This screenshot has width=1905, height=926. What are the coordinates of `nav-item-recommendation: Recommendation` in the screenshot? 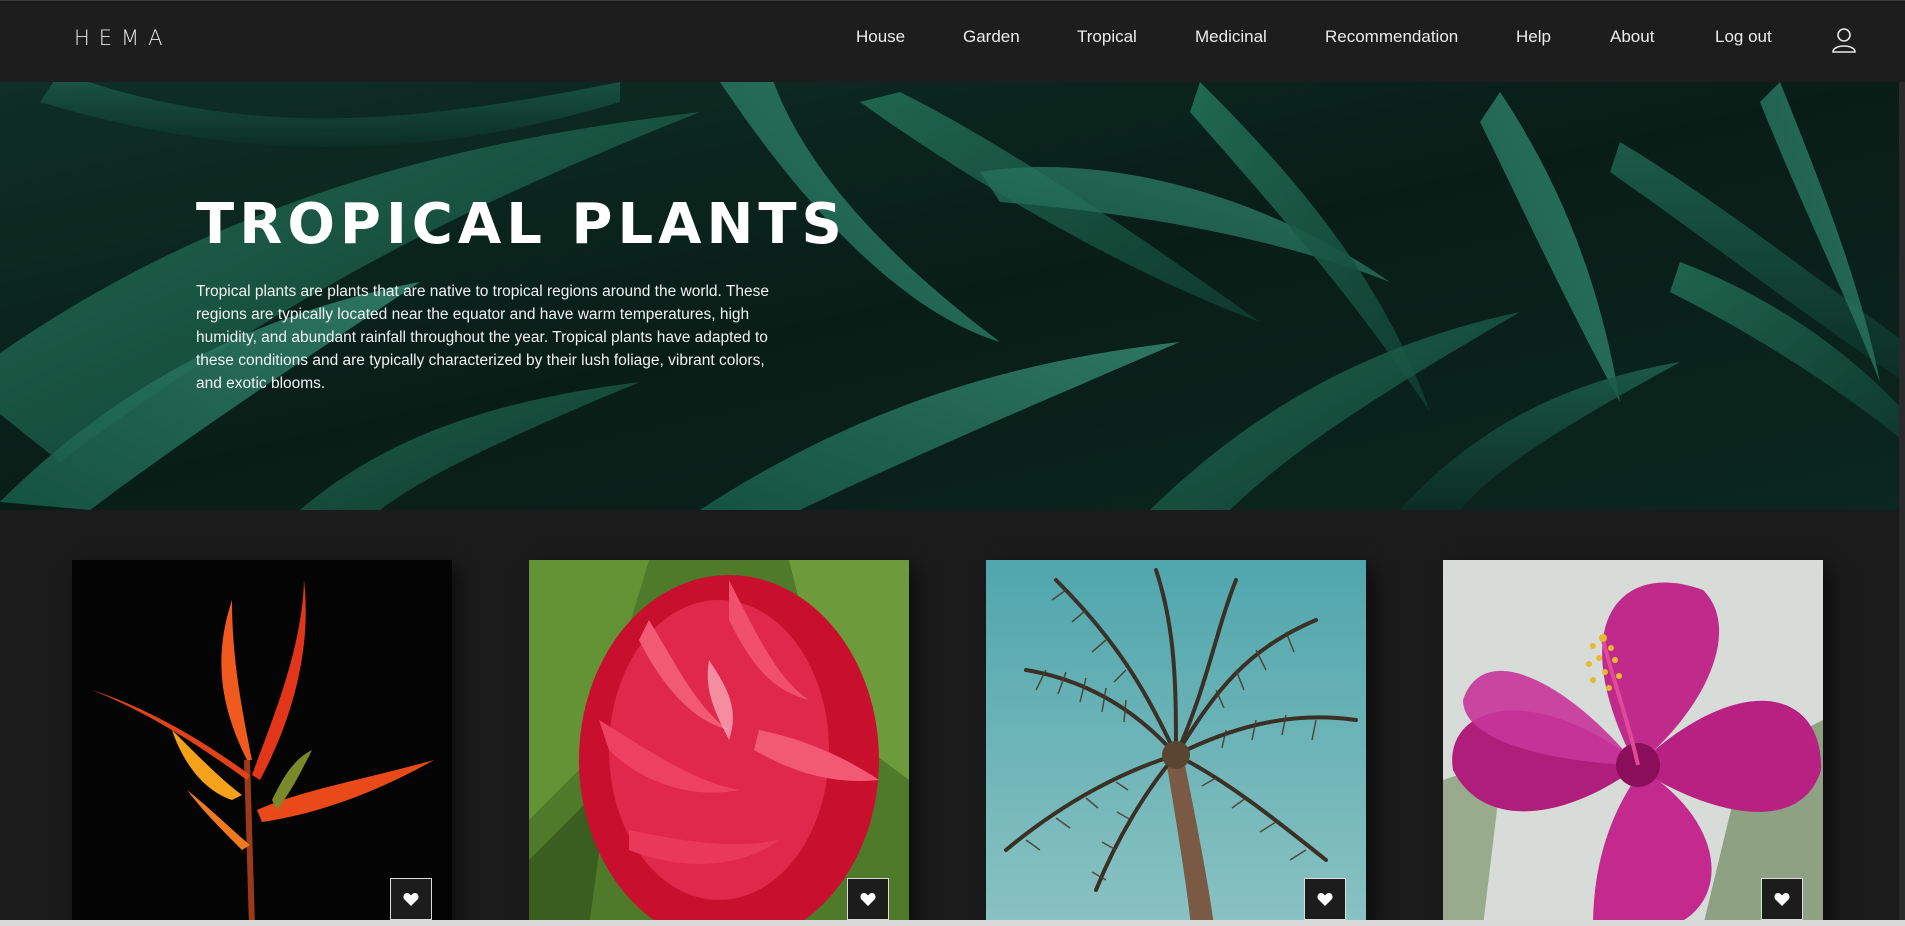 It's located at (1391, 37).